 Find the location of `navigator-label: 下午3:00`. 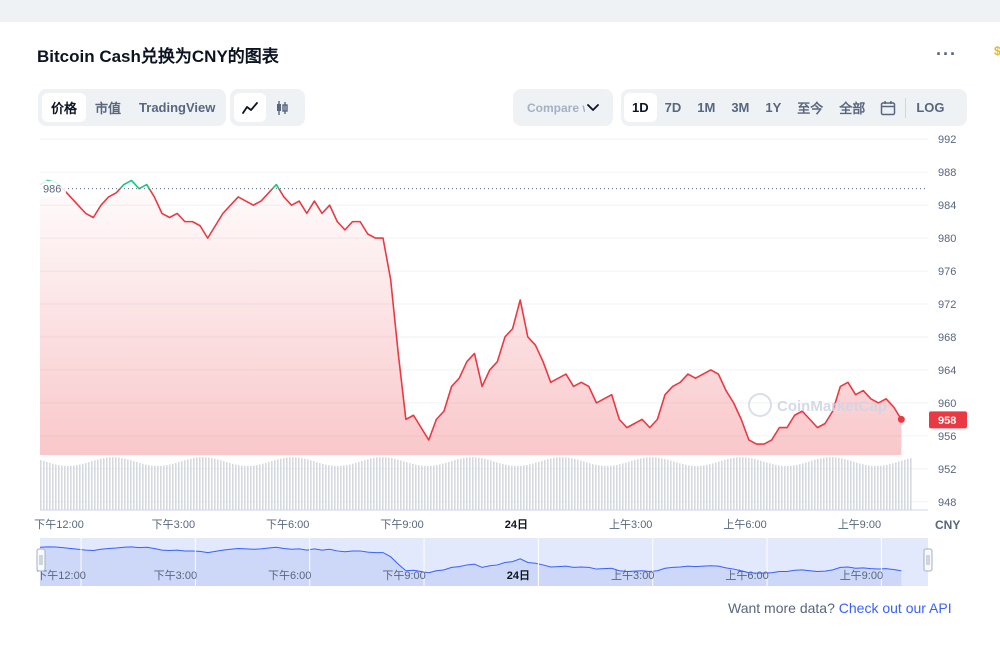

navigator-label: 下午3:00 is located at coordinates (175, 575).